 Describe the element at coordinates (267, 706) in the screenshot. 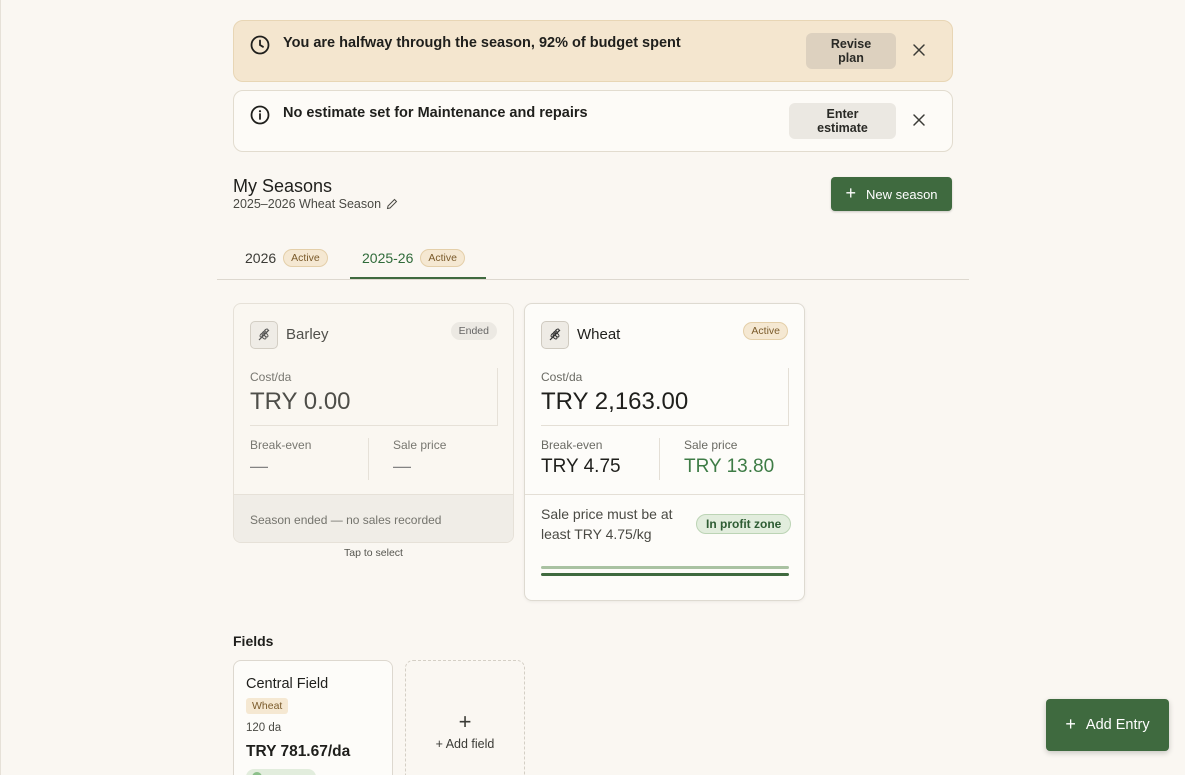

I see `field-crop-tag: Wheat` at that location.